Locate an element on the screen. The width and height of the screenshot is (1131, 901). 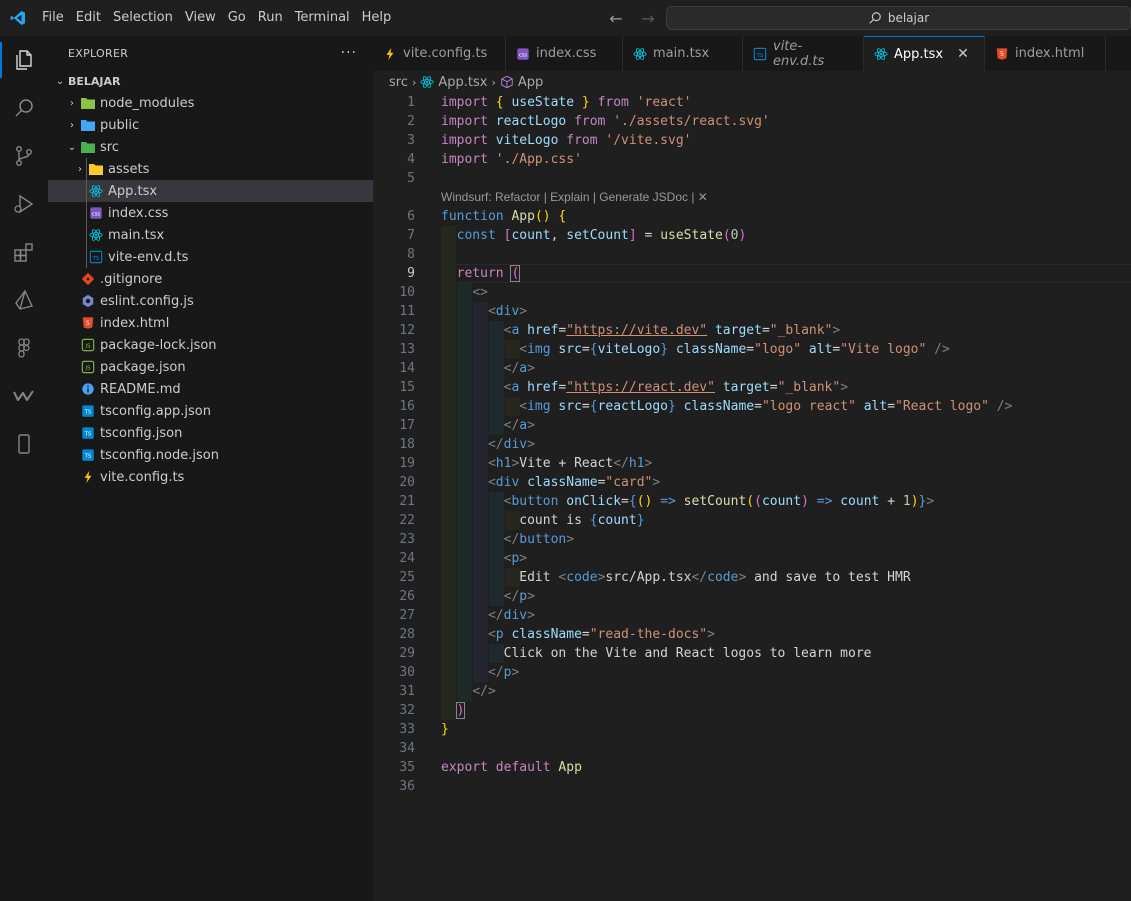
tree-file: .gitignore is located at coordinates (210, 279).